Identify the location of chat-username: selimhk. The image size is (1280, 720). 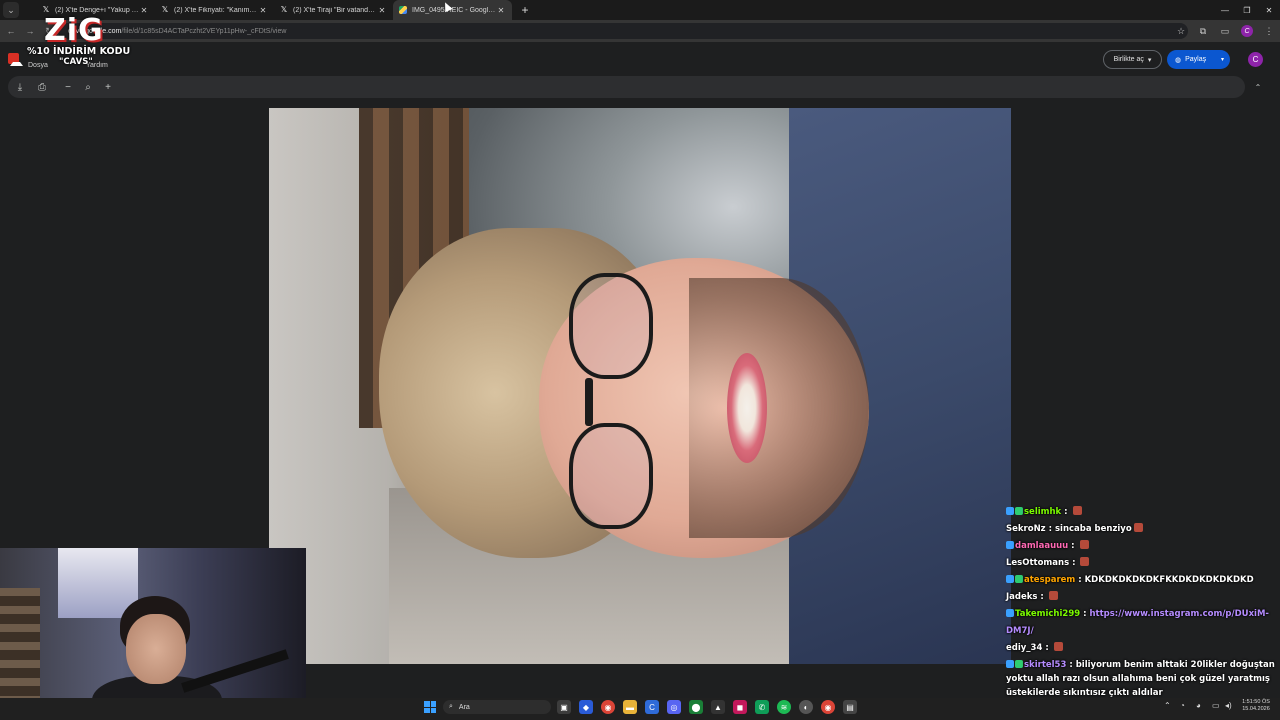
(1042, 512).